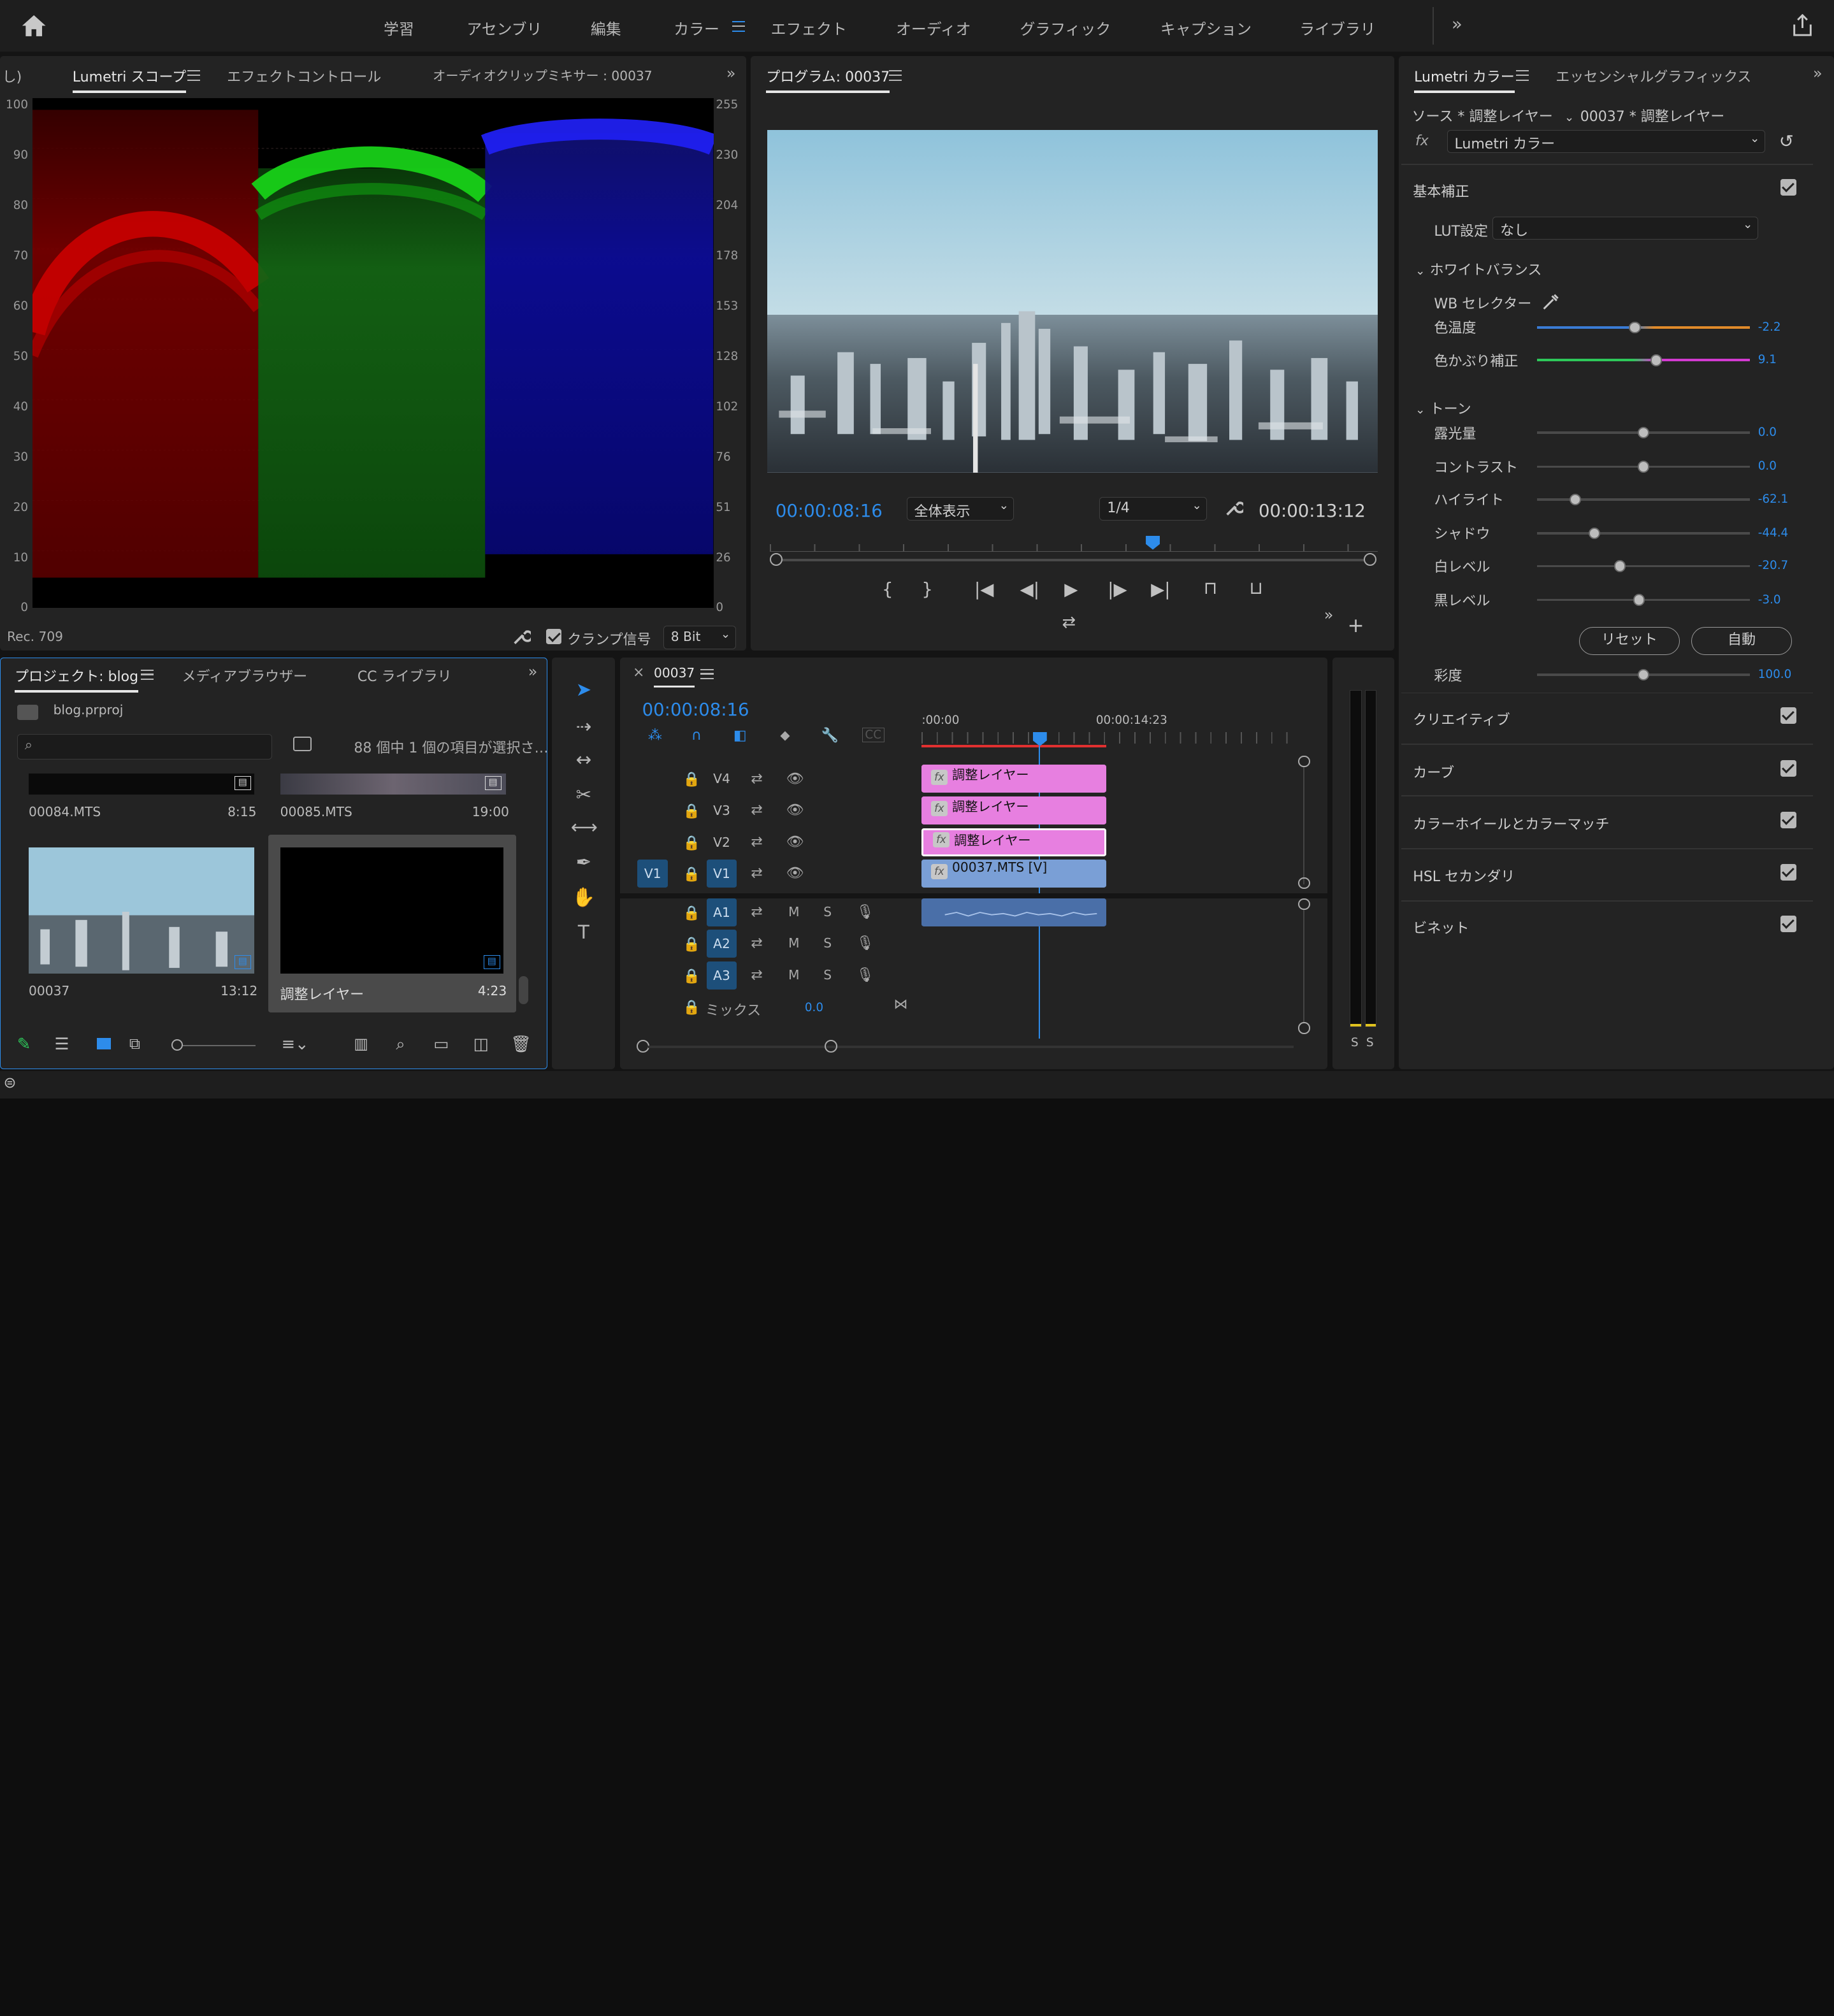  What do you see at coordinates (1803, 25) in the screenshot?
I see `share-icon` at bounding box center [1803, 25].